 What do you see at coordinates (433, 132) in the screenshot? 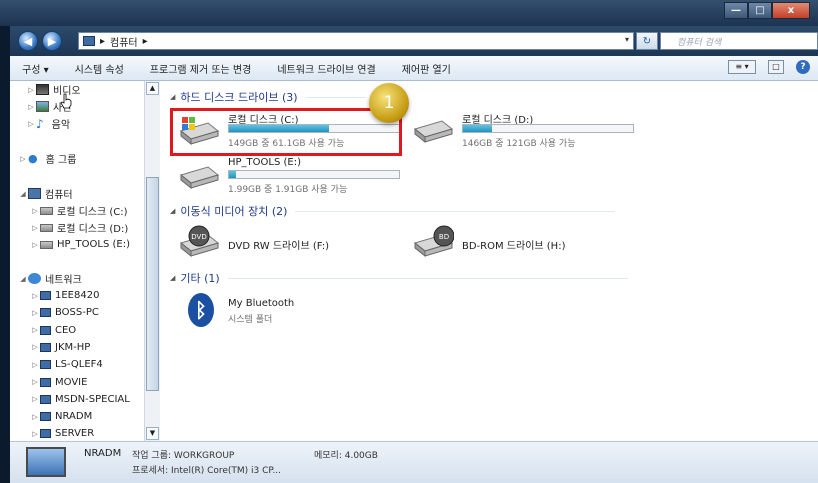
I see `hard-drive-icon` at bounding box center [433, 132].